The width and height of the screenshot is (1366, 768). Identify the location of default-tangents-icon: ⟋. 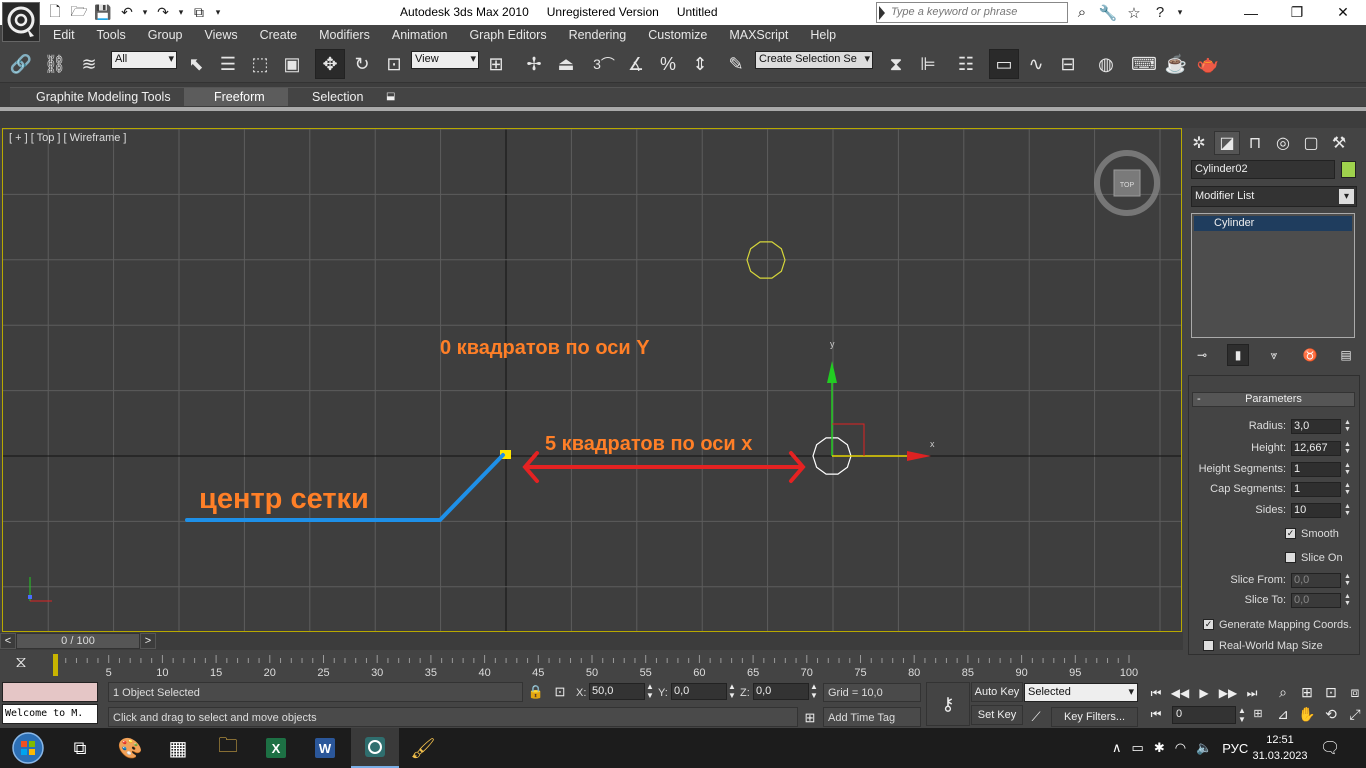
(1036, 717).